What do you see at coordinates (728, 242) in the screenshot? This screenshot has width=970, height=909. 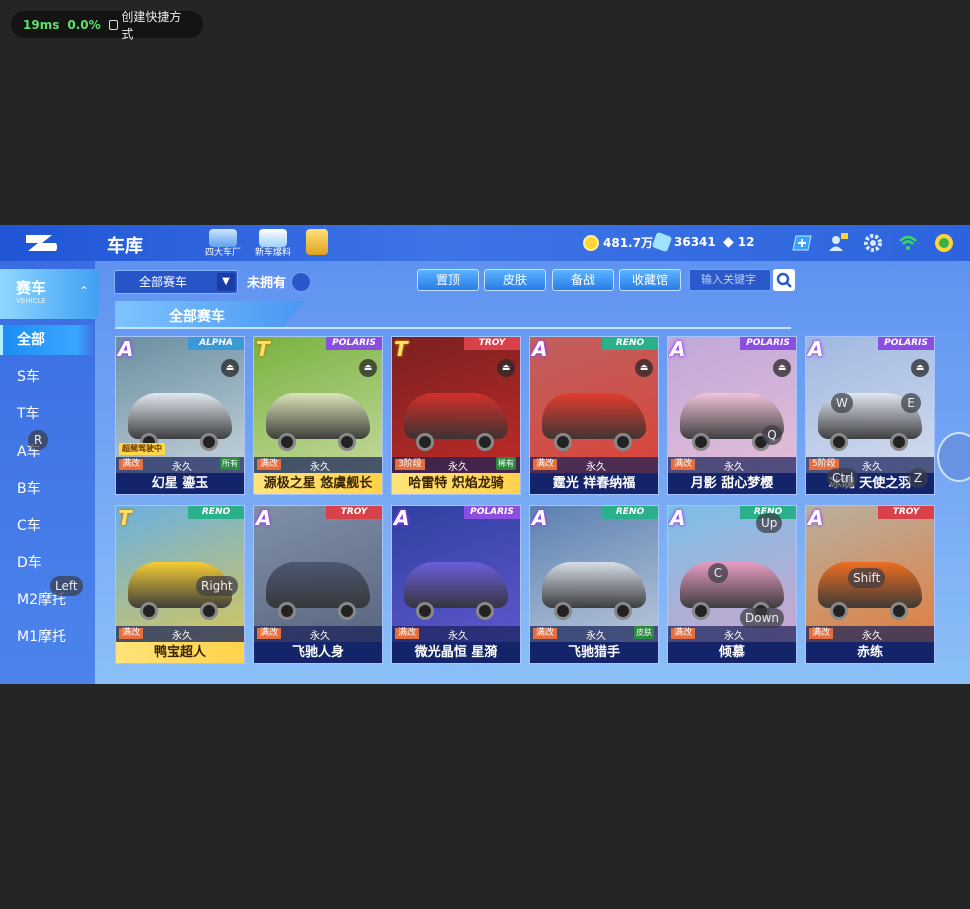 I see `diamond-icon: ◆` at bounding box center [728, 242].